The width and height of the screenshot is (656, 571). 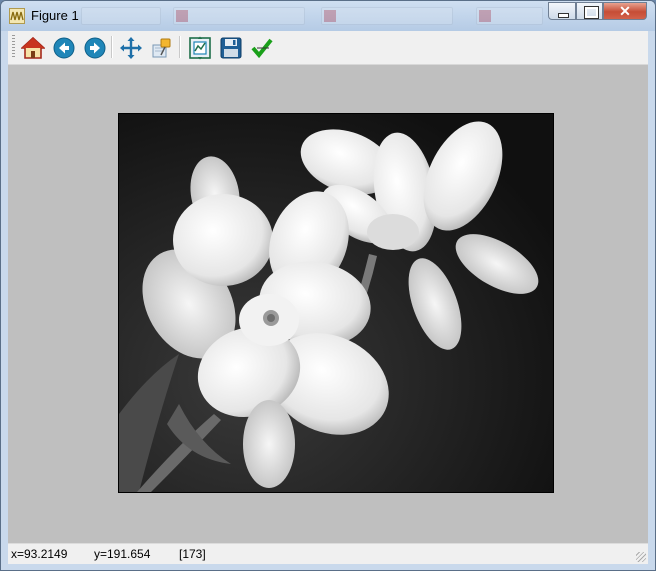 I want to click on status-bar: x=93.2149 y=191.654 [173], so click(x=328, y=553).